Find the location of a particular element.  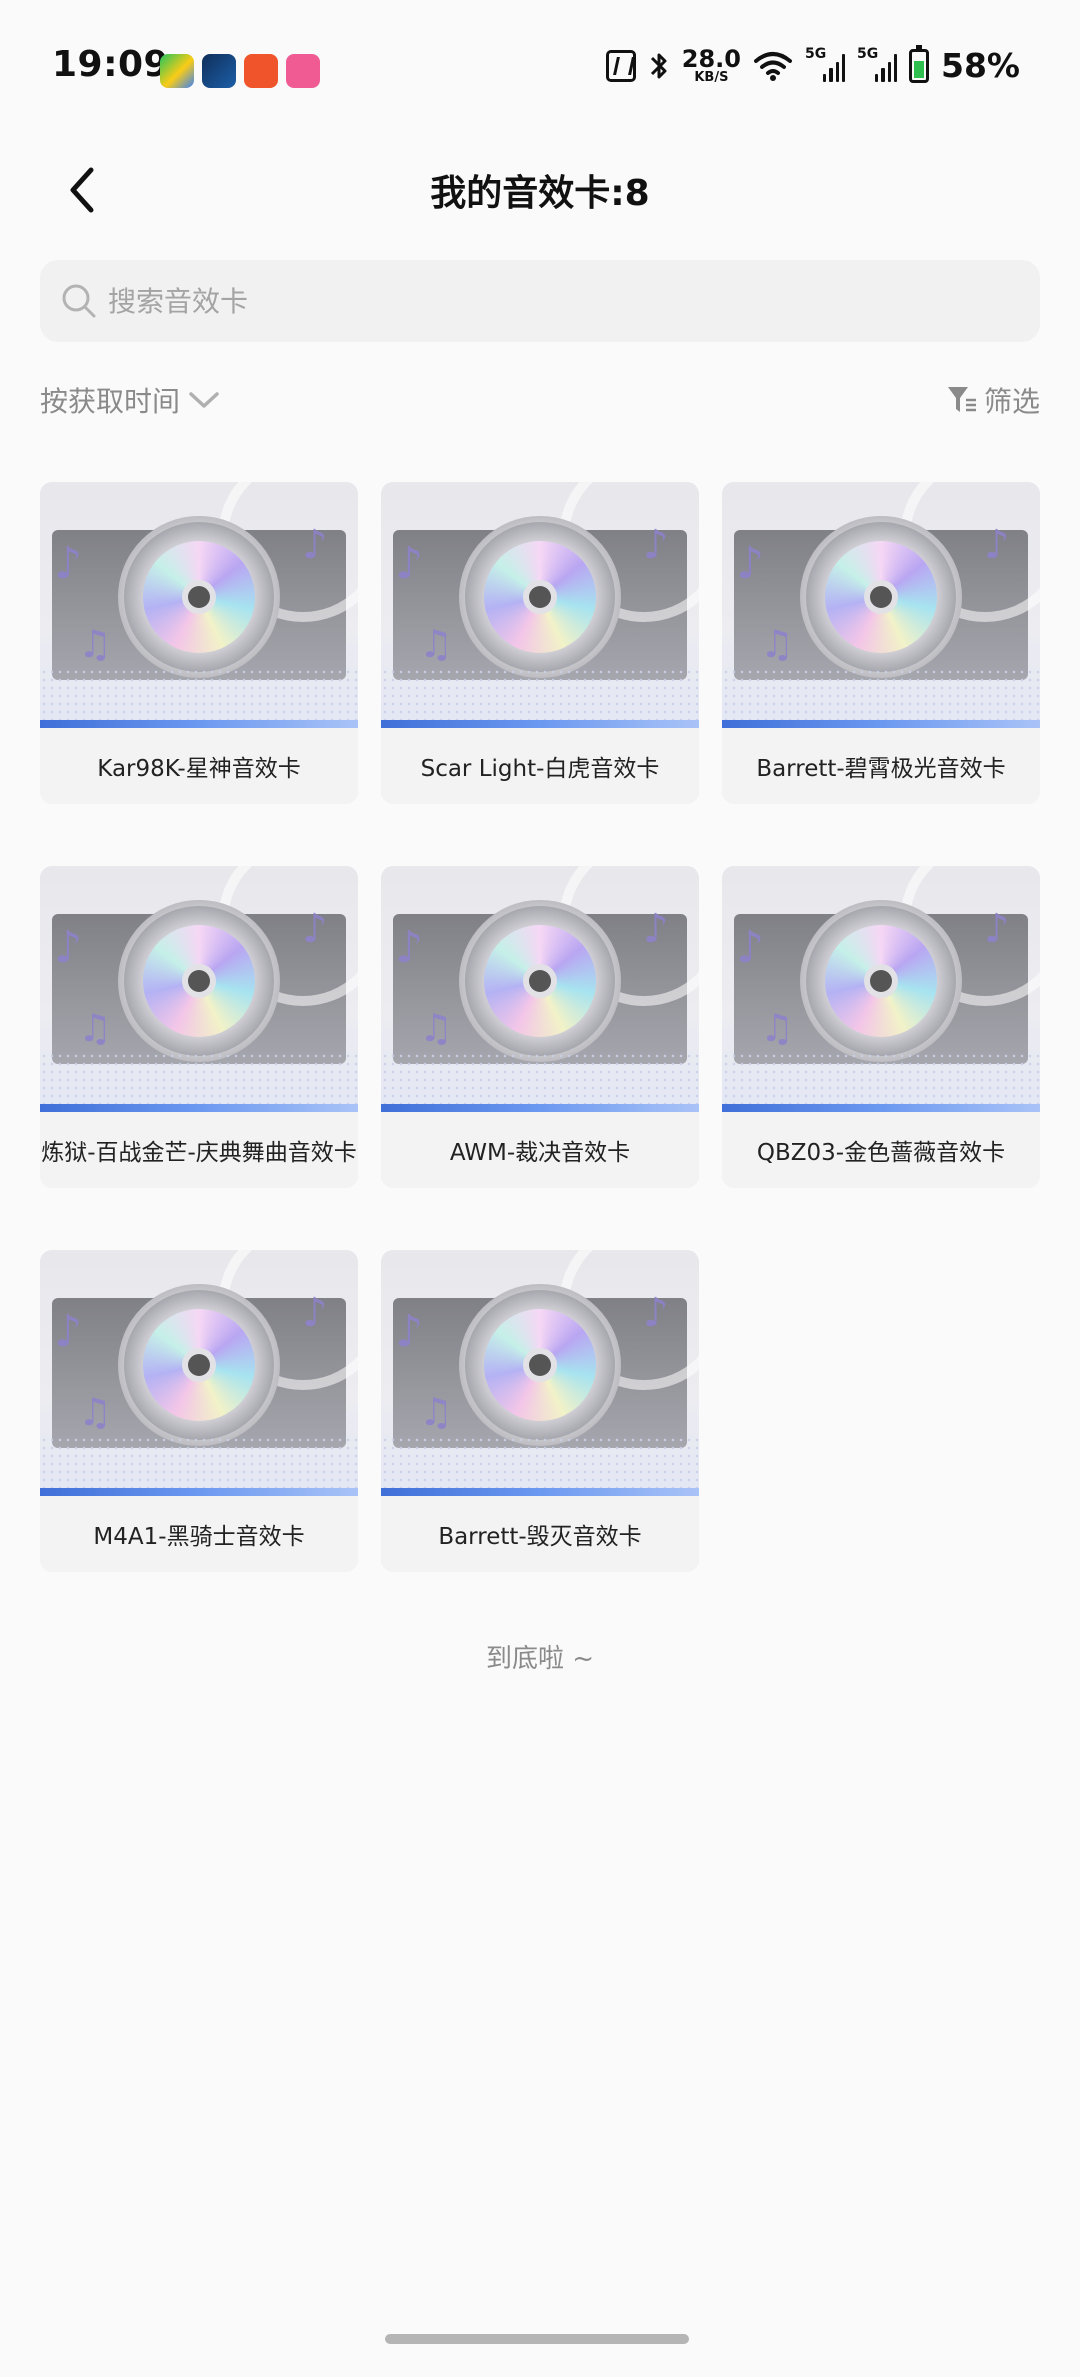

filter-button: 筛选 is located at coordinates (993, 400).